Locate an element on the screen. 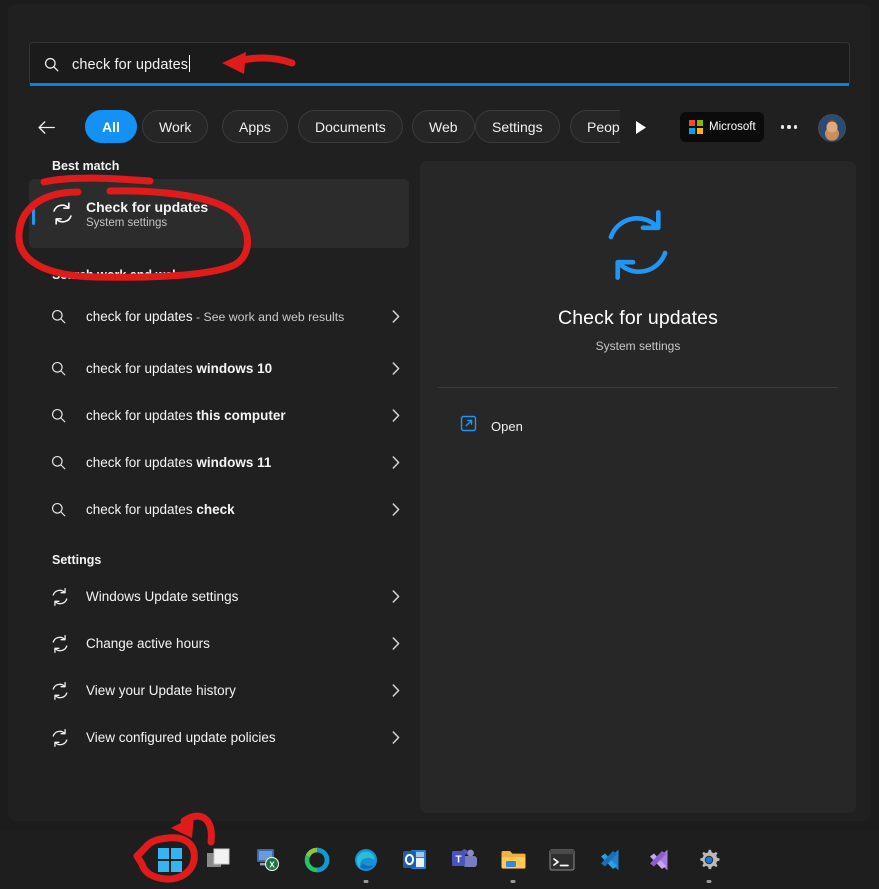 This screenshot has width=879, height=889. result-suffix-text: windows 11 is located at coordinates (234, 462).